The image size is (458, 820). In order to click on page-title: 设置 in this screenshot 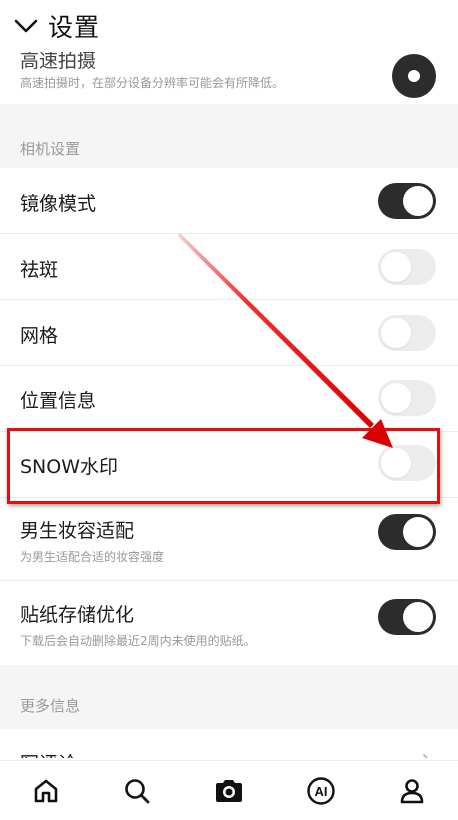, I will do `click(74, 27)`.